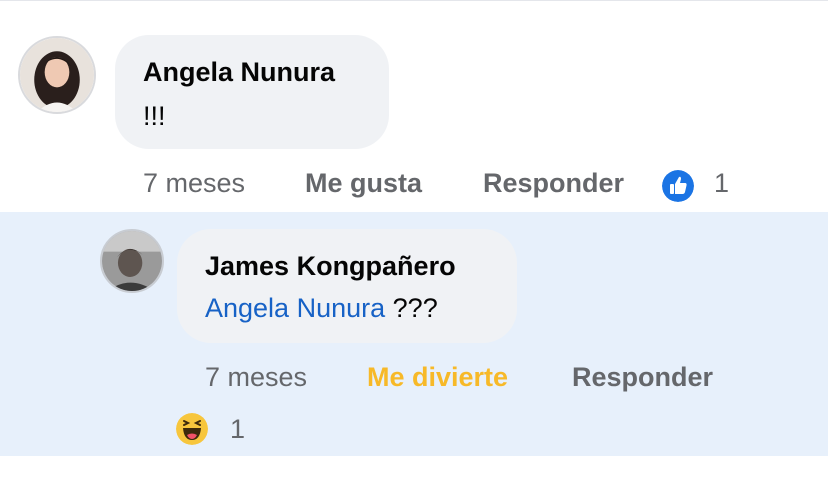 The height and width of the screenshot is (486, 828). Describe the element at coordinates (192, 429) in the screenshot. I see `haha-emoji-icon` at that location.